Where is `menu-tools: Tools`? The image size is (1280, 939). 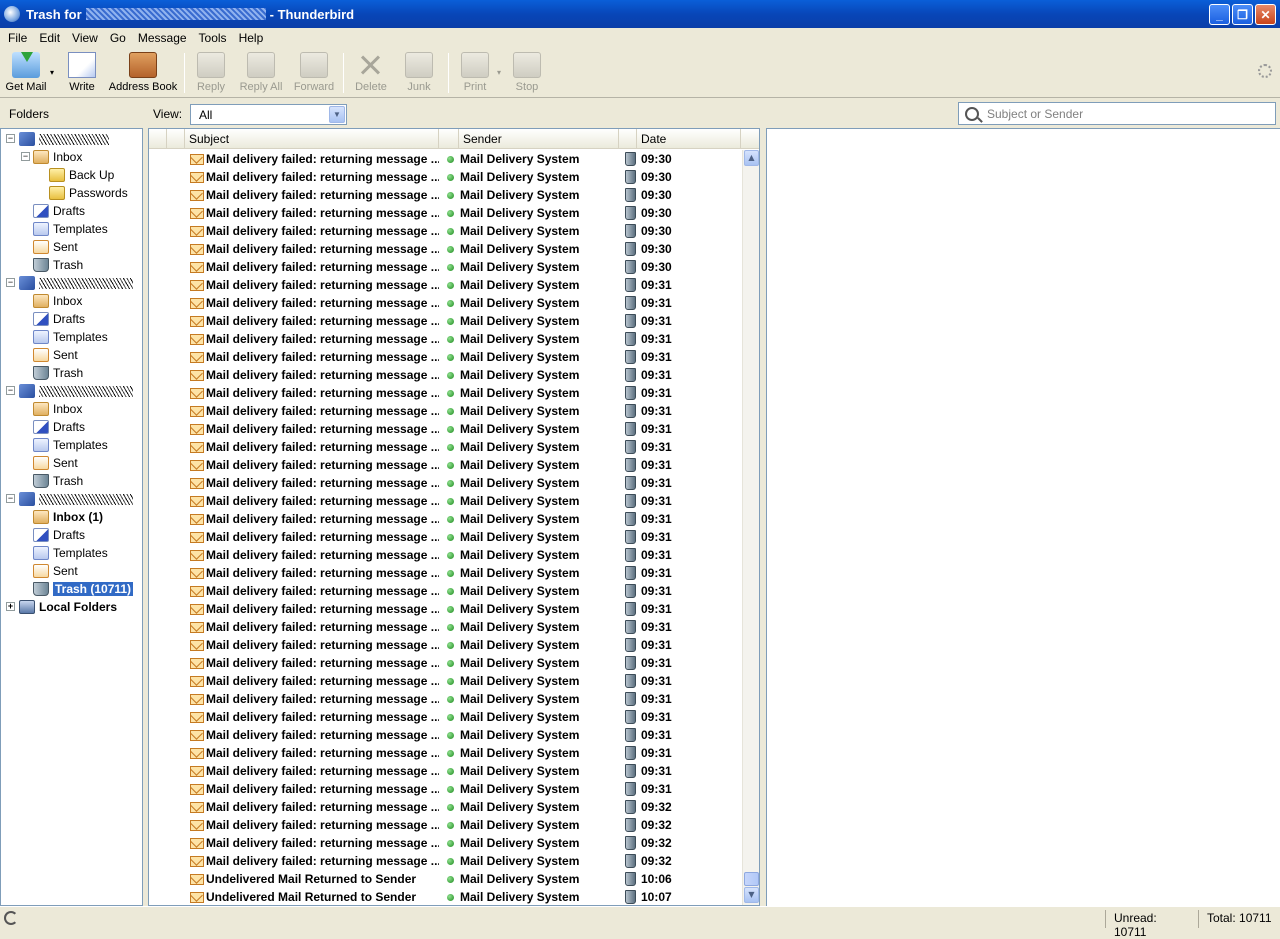 menu-tools: Tools is located at coordinates (213, 38).